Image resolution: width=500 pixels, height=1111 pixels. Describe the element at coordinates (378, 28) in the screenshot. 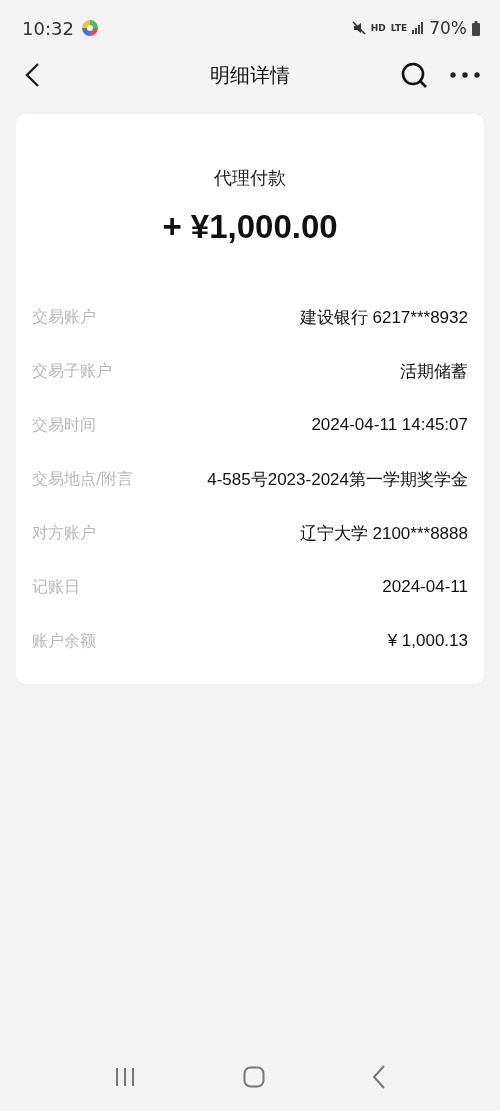

I see `hd-indicator: HD` at that location.